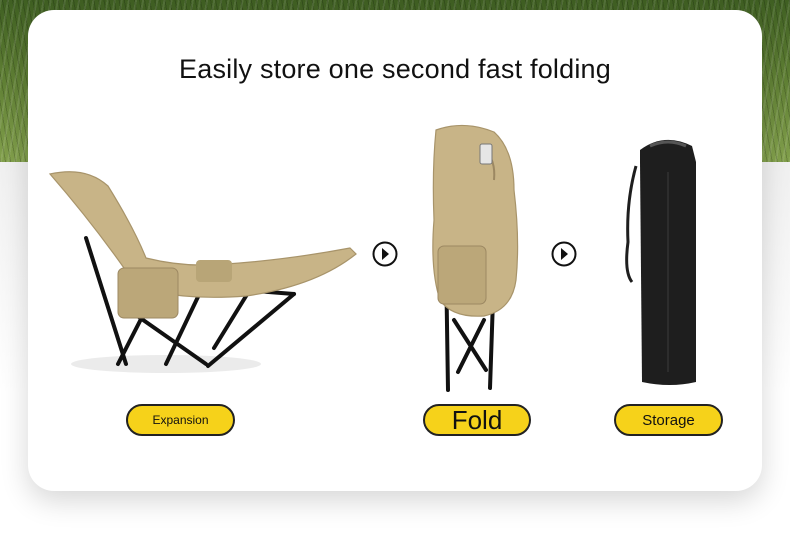  What do you see at coordinates (202, 272) in the screenshot?
I see `reclining-chair-open-icon` at bounding box center [202, 272].